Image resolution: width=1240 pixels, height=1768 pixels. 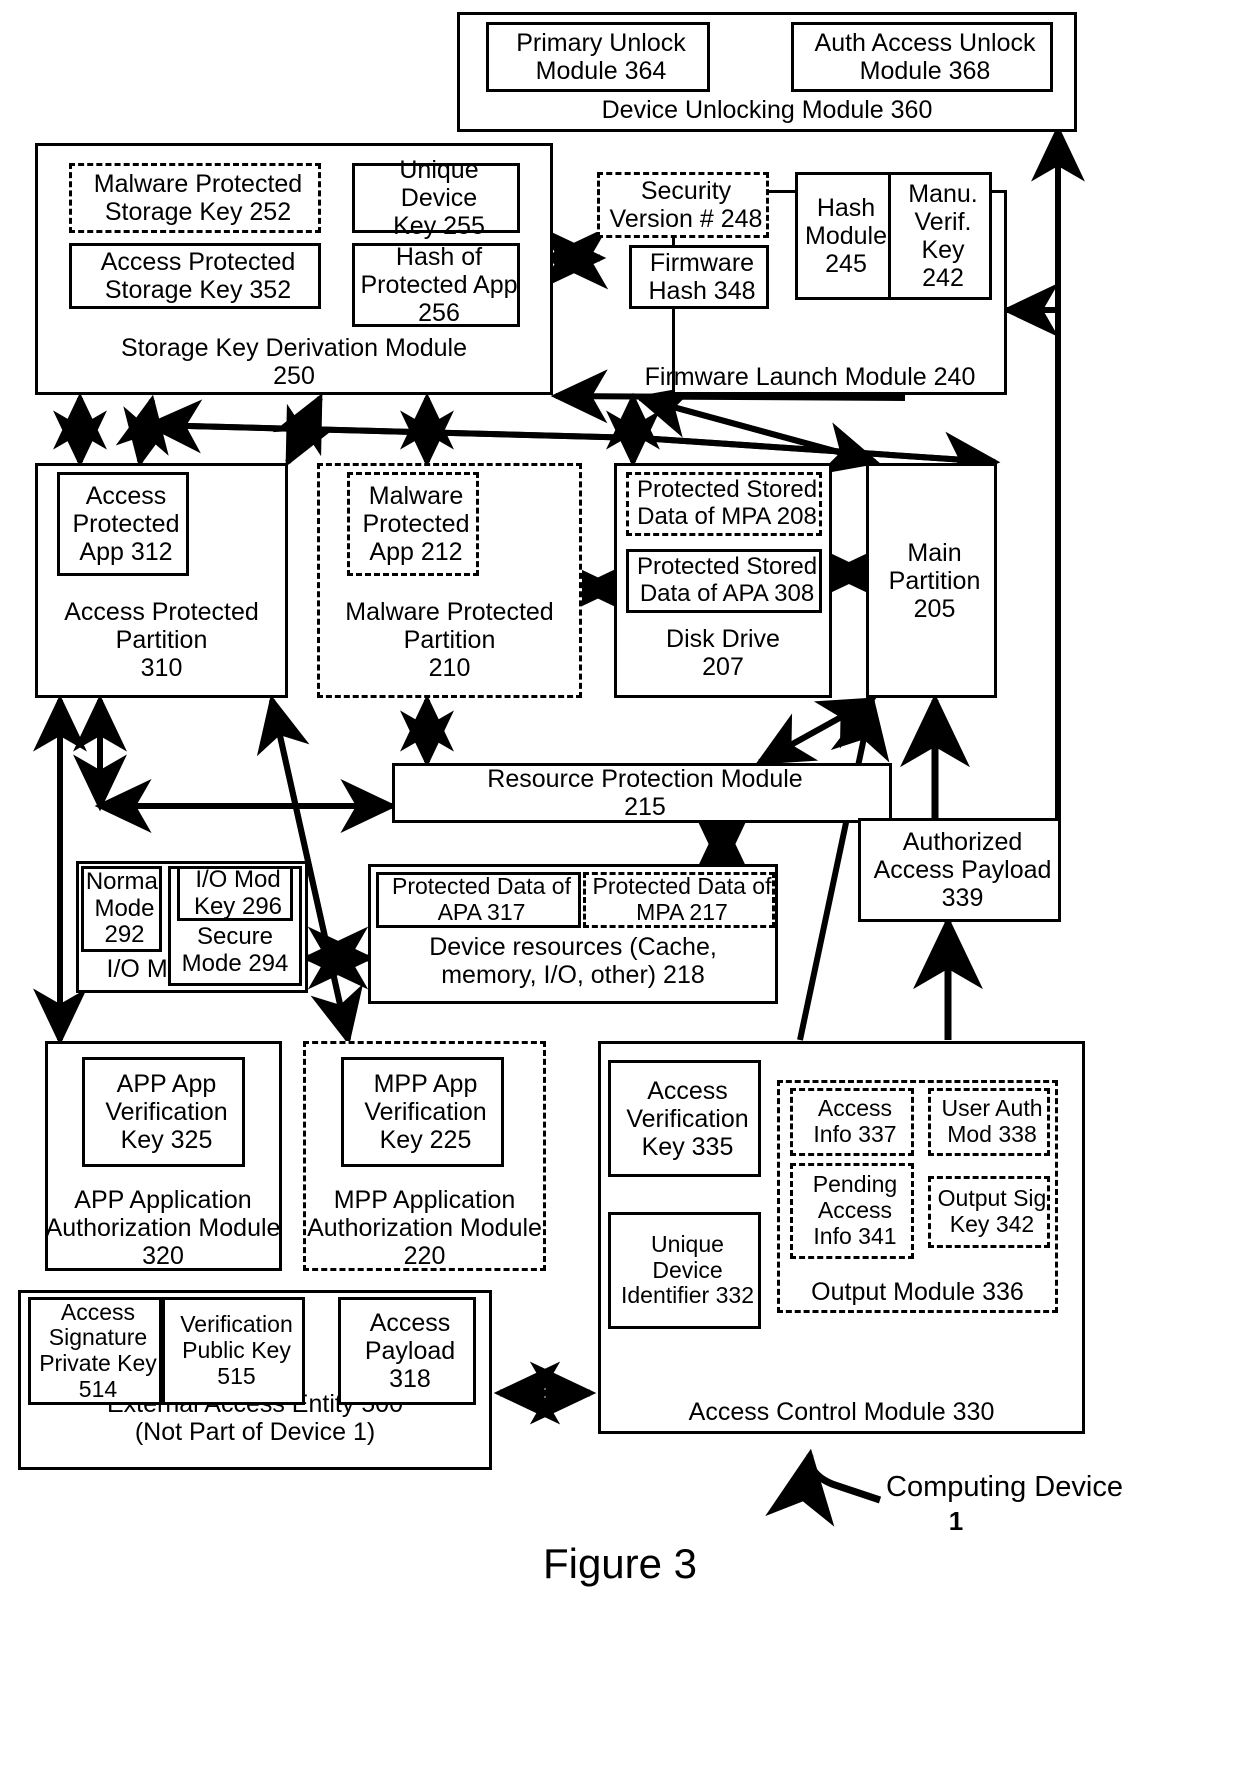 I want to click on access-protected-app-label: Access Protected App 312, so click(x=126, y=524).